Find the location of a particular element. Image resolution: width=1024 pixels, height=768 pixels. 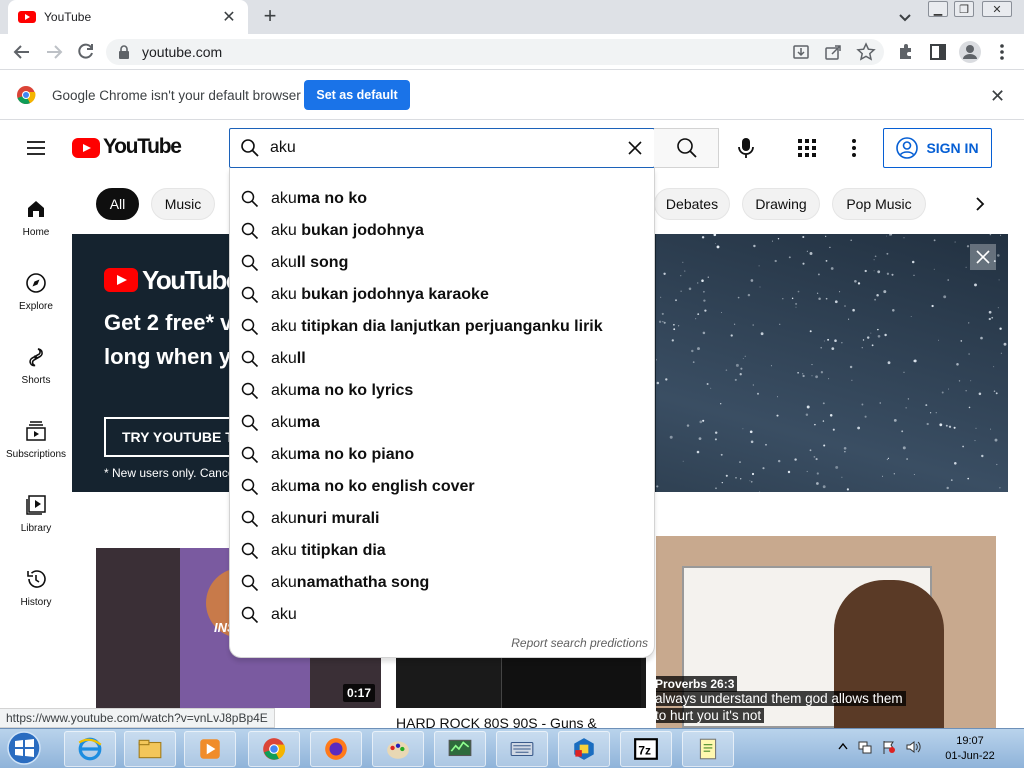

search-suggestion-item: aku ma no ko piano is located at coordinates (442, 455).